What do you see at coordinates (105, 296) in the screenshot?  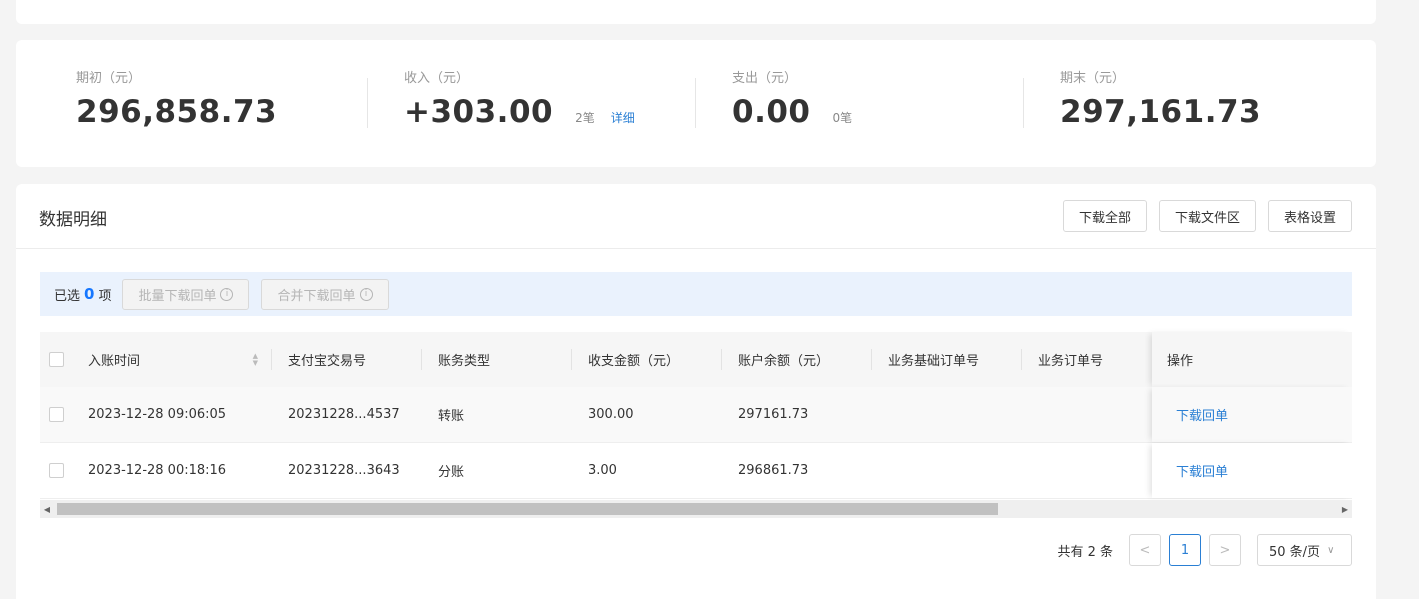 I see `selection-suffix: 项` at bounding box center [105, 296].